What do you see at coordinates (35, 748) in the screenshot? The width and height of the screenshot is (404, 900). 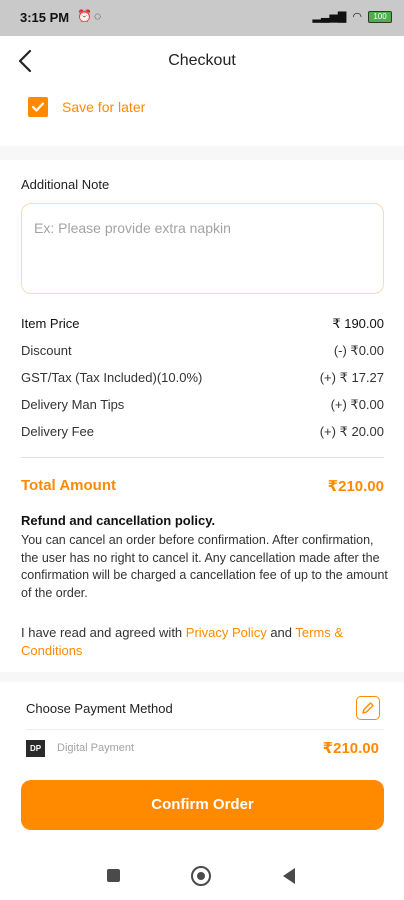 I see `digital-payment-icon: DP` at bounding box center [35, 748].